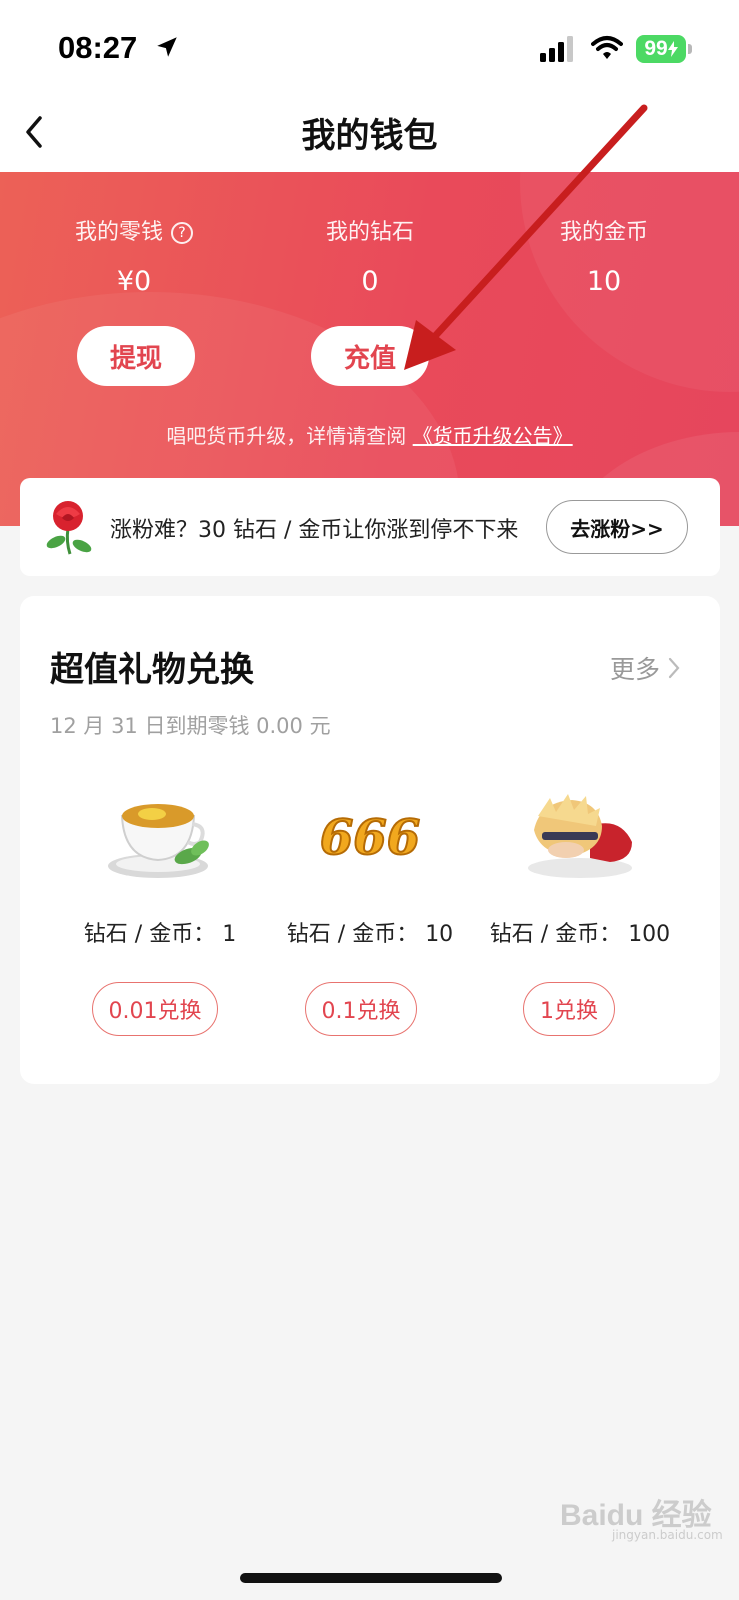  Describe the element at coordinates (134, 255) in the screenshot. I see `wallet-change: 我的零钱? ¥0` at that location.